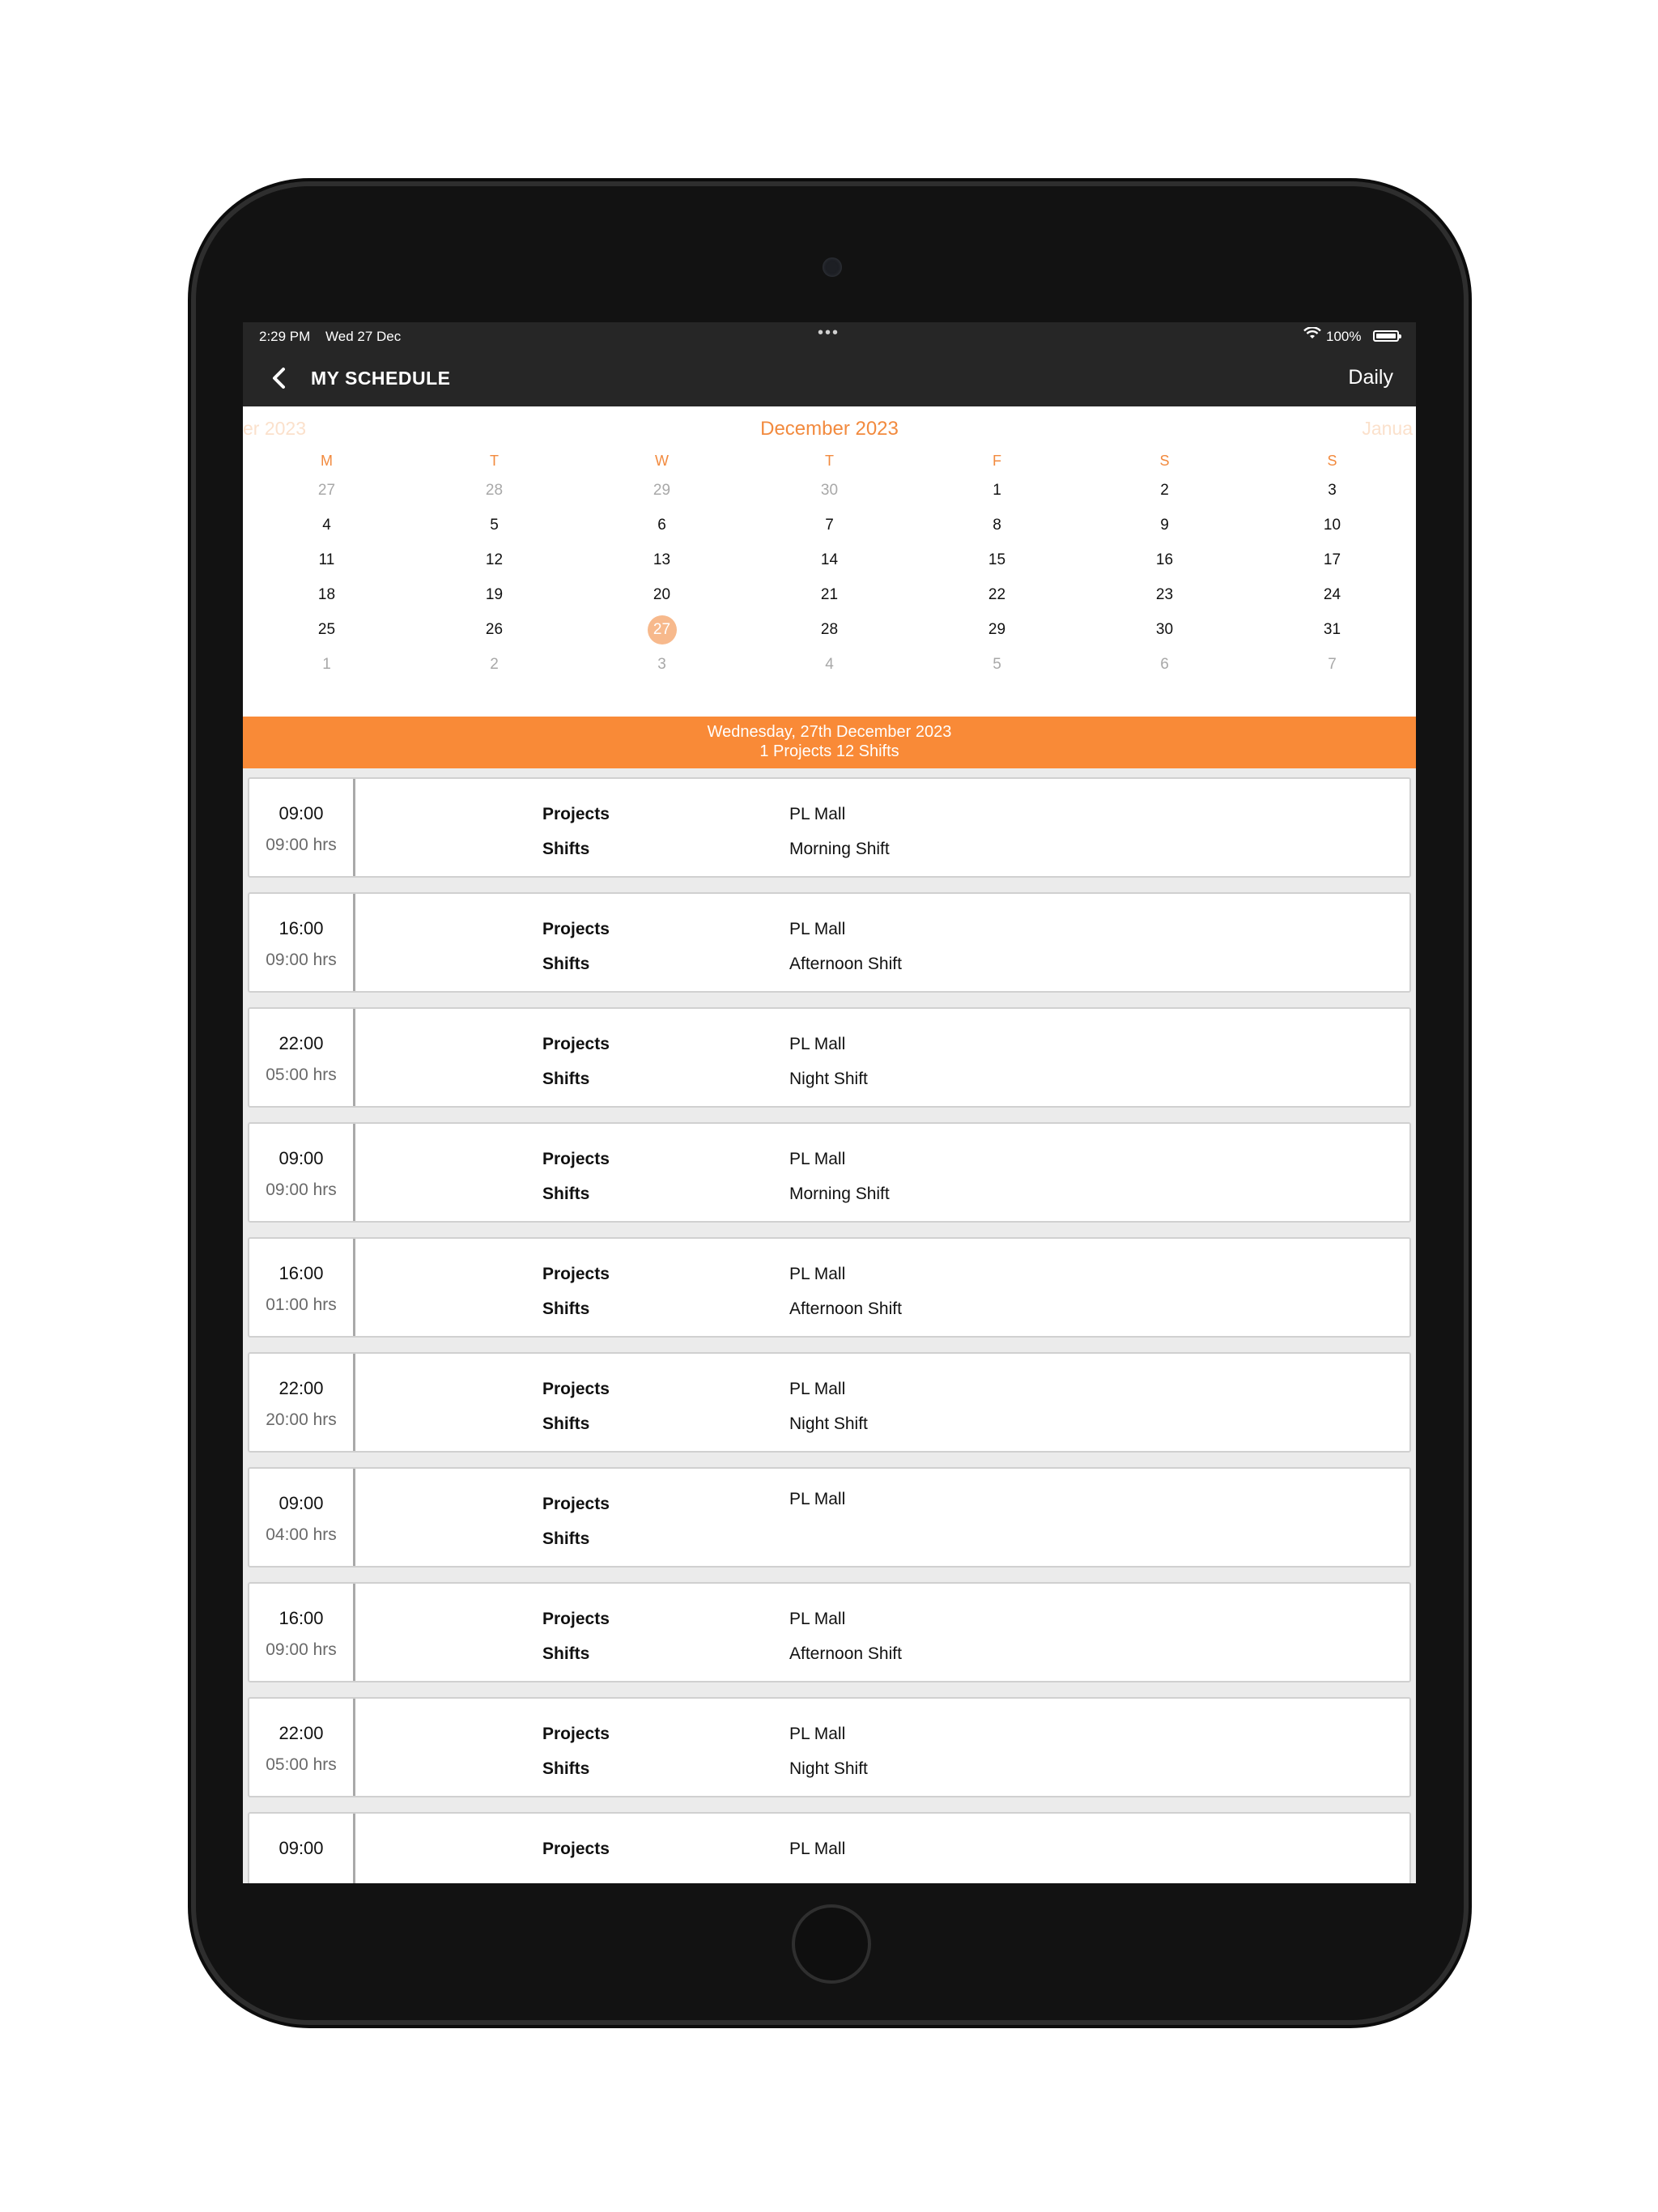  Describe the element at coordinates (302, 1518) in the screenshot. I see `shift-time-column: 09:00 04:00 hrs` at that location.